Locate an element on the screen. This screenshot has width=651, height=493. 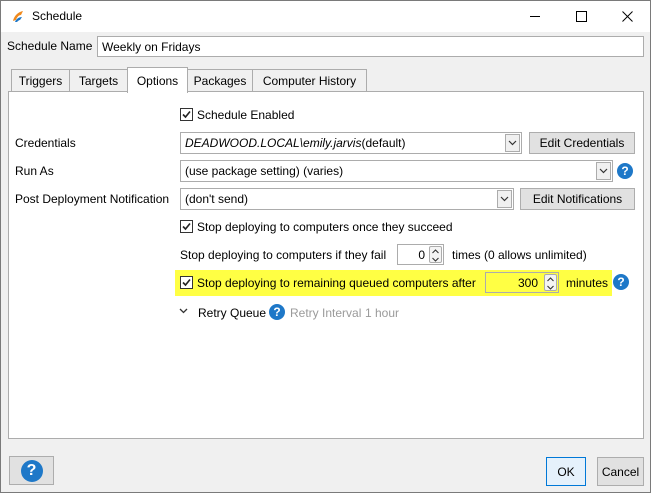
tab-triggers-label: Triggers is located at coordinates (40, 81).